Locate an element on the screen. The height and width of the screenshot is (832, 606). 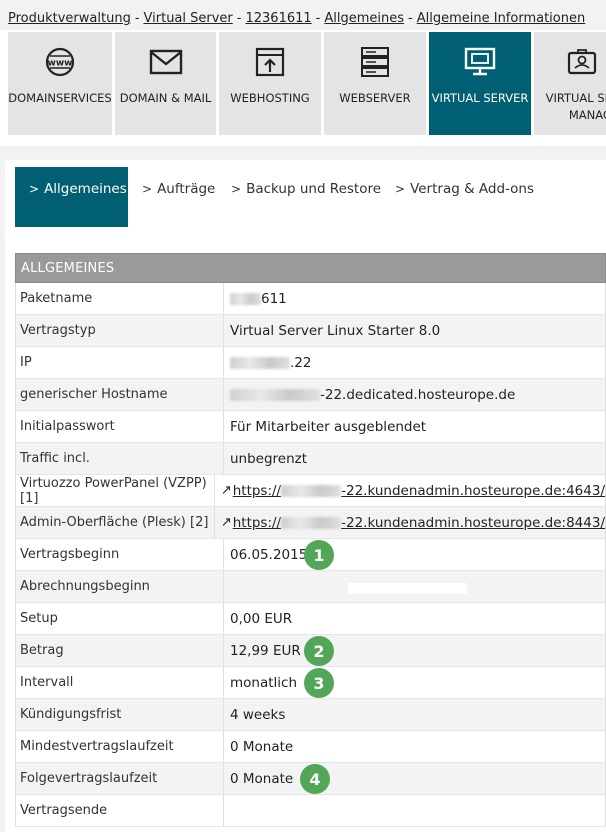
breadcrumb-allgemeines: Allgemeines is located at coordinates (364, 18).